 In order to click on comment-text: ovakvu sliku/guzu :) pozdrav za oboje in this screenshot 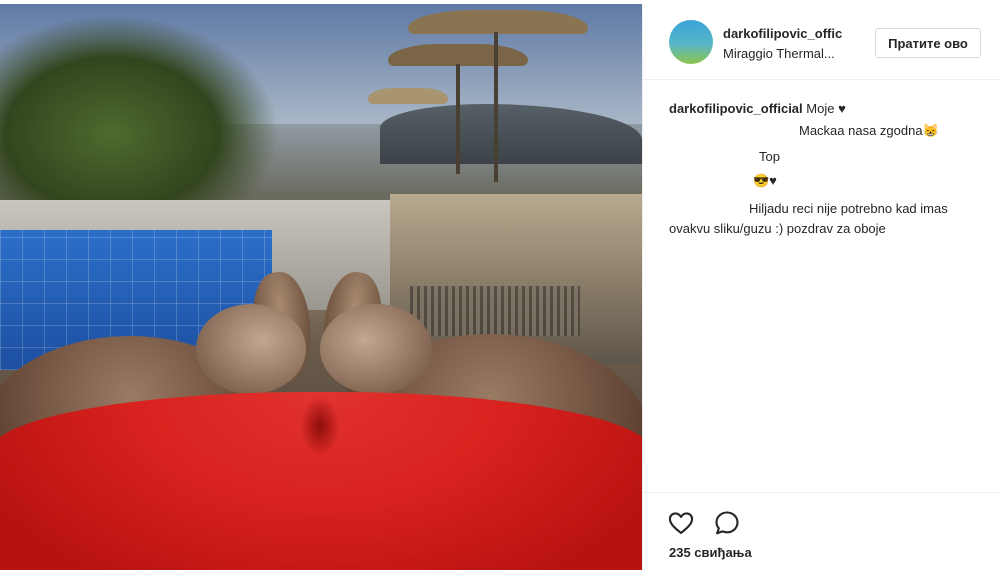, I will do `click(777, 228)`.